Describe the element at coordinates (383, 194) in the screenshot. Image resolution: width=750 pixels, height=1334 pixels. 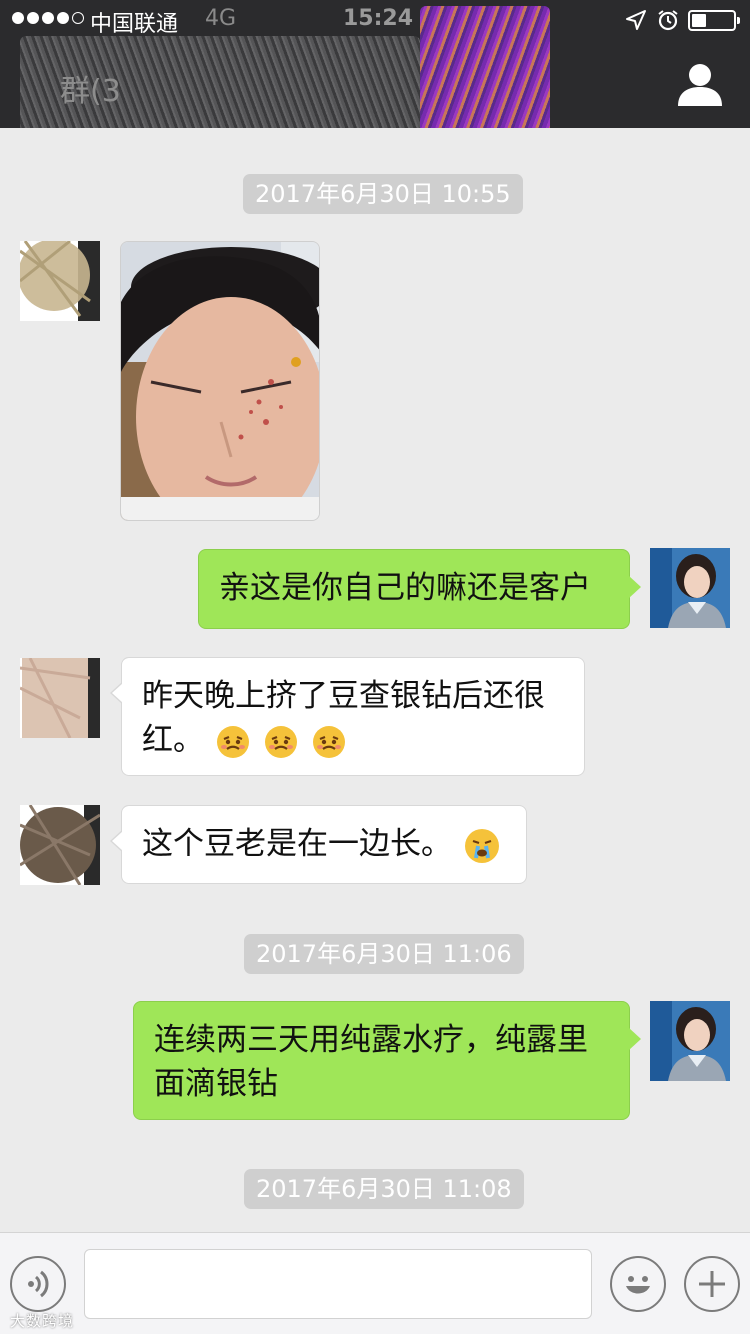
I see `timestamp: 2017年6月30日 10:55` at that location.